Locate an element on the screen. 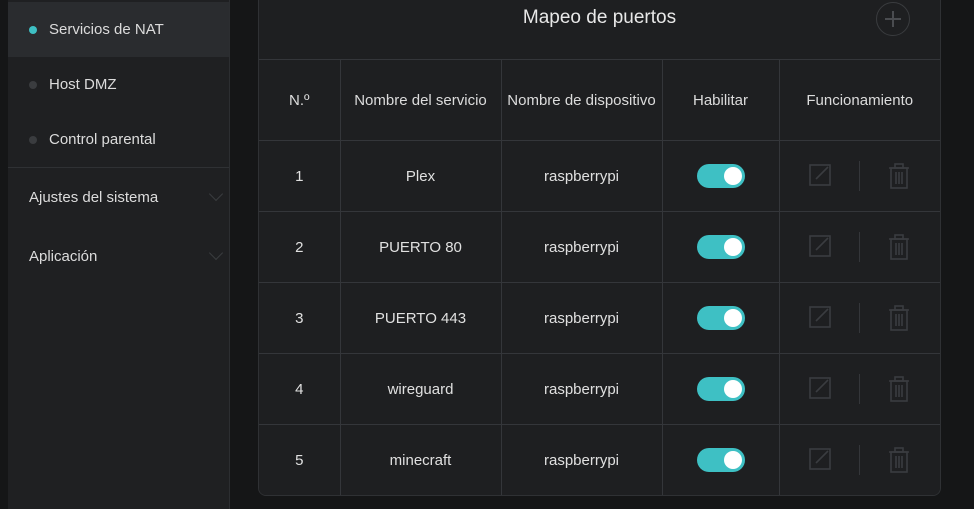 The height and width of the screenshot is (509, 974). sidebar-item-nat-services: Servicios de NAT is located at coordinates (118, 29).